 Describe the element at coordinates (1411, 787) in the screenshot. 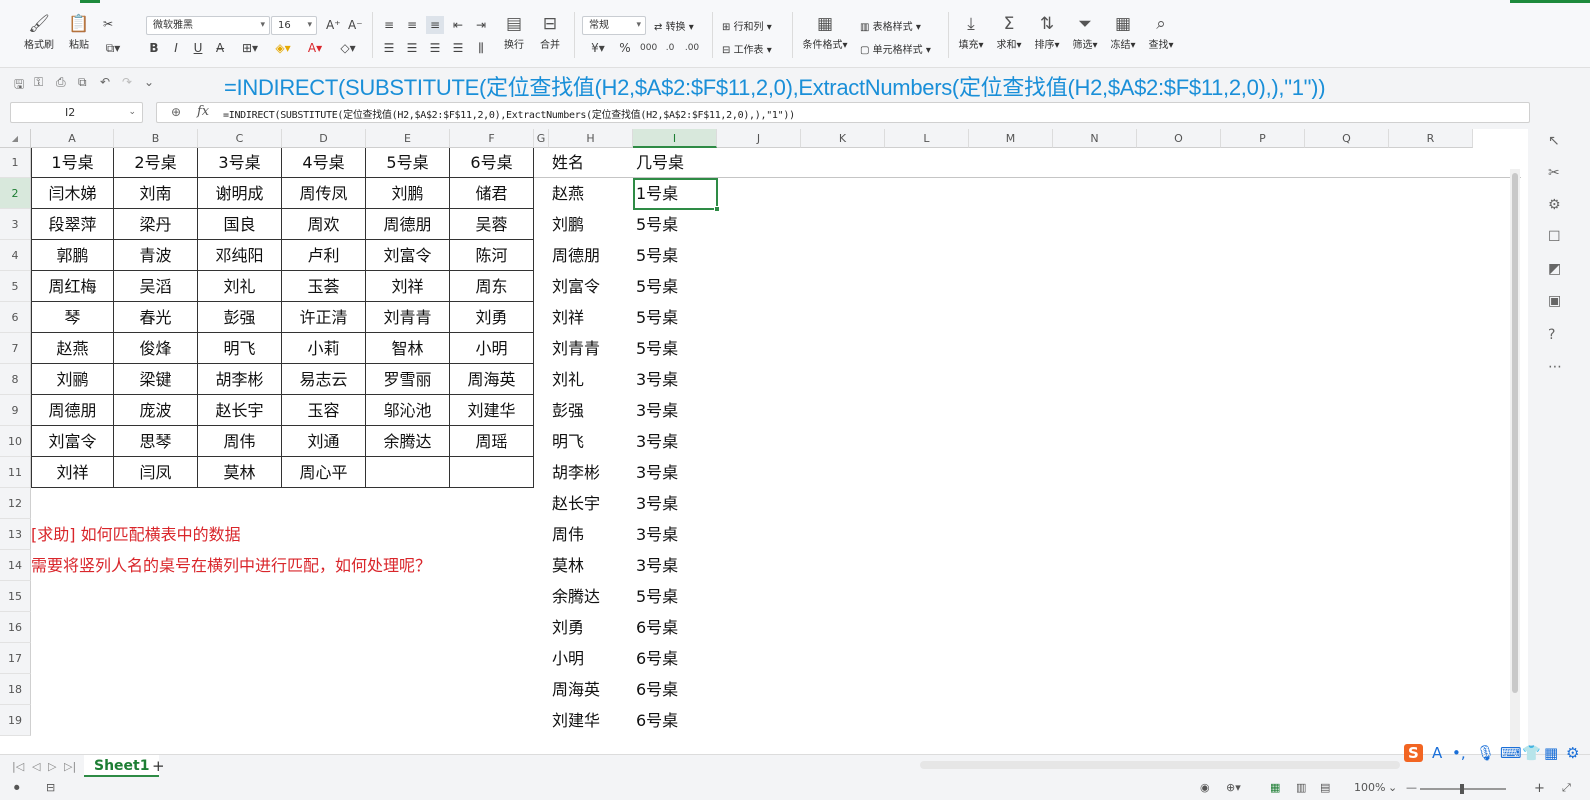

I see `zoom-out-icon: —` at that location.